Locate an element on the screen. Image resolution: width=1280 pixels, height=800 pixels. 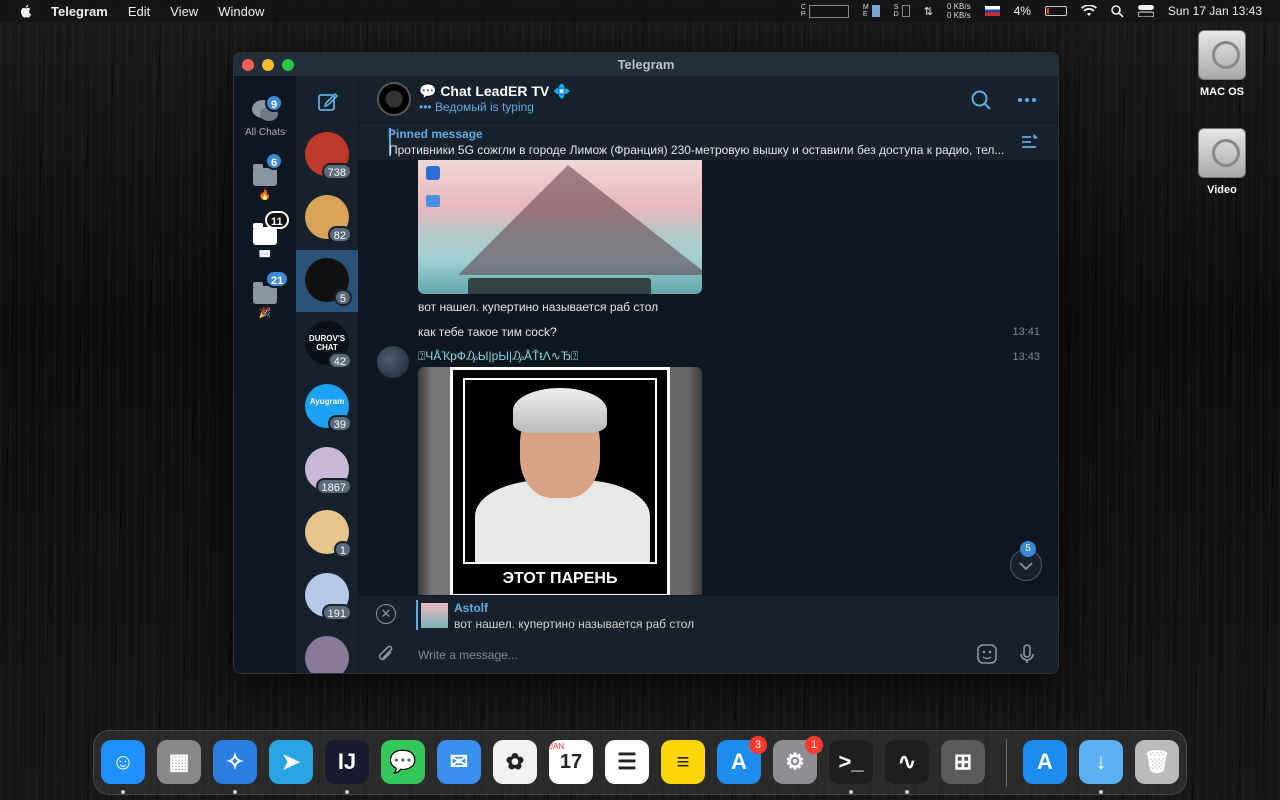
avatar-text: DUROV'S CHAT is located at coordinates (327, 343).